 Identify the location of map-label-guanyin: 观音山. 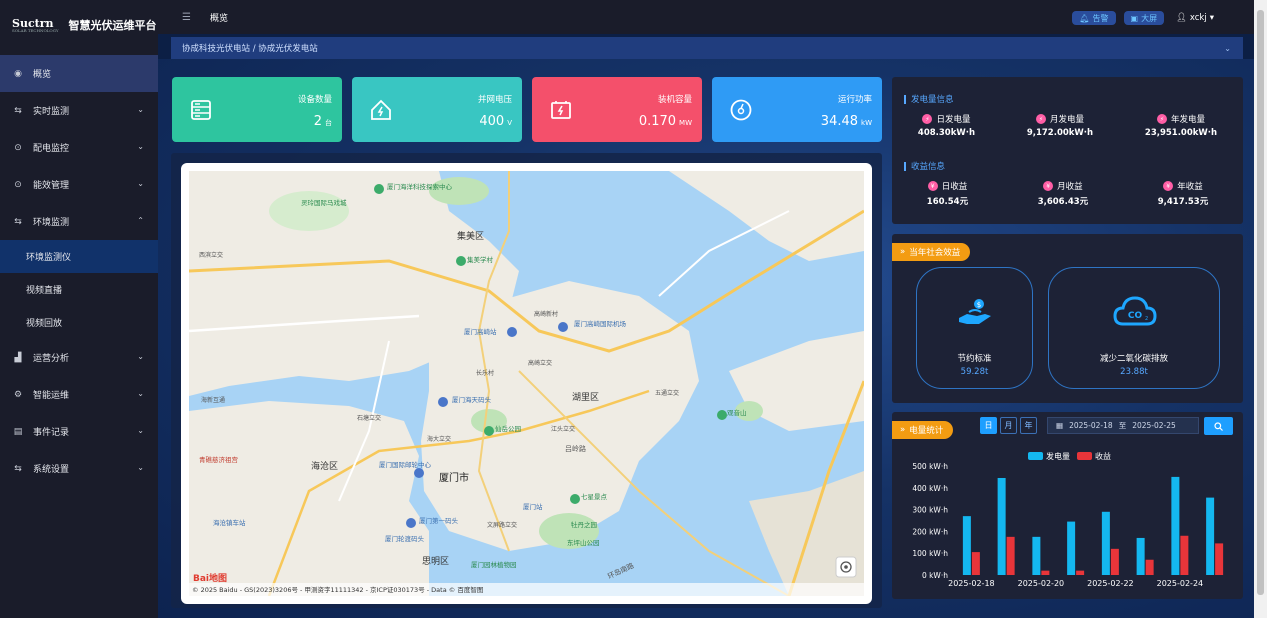
(737, 412).